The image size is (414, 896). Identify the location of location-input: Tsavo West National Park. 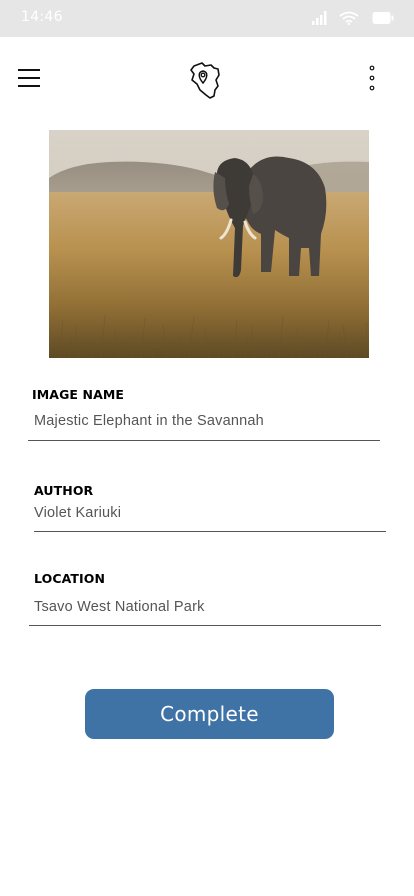
(119, 607).